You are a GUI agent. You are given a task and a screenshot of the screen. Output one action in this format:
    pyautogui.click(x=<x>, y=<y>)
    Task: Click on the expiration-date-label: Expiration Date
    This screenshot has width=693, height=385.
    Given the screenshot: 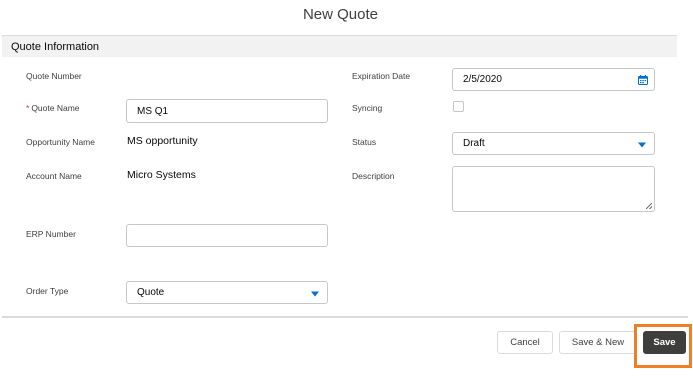 What is the action you would take?
    pyautogui.click(x=381, y=76)
    